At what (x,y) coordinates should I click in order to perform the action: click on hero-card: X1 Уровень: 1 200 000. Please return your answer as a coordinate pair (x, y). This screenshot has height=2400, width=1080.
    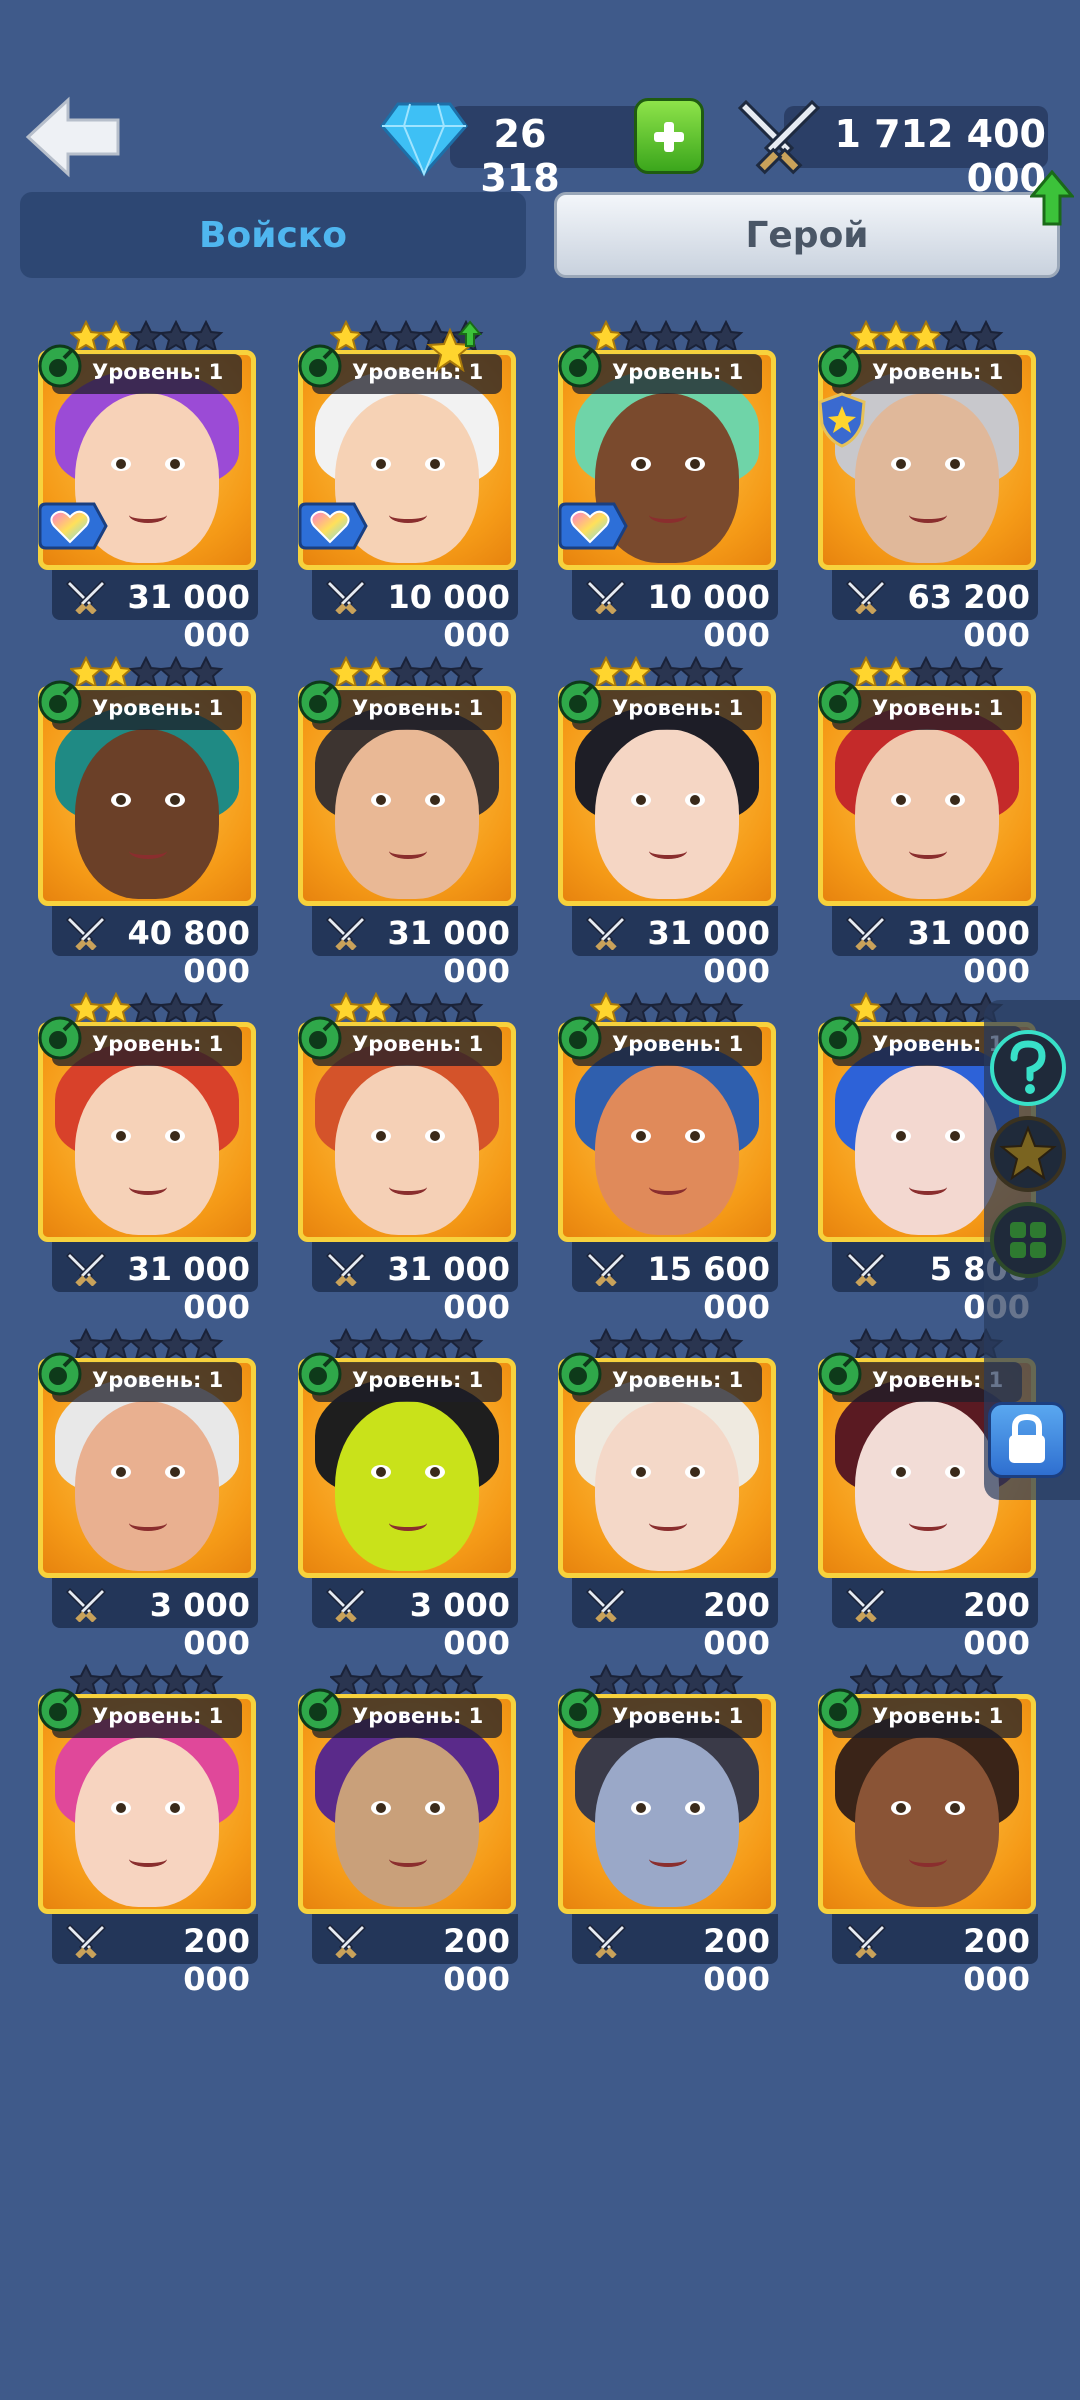
    Looking at the image, I should click on (927, 1830).